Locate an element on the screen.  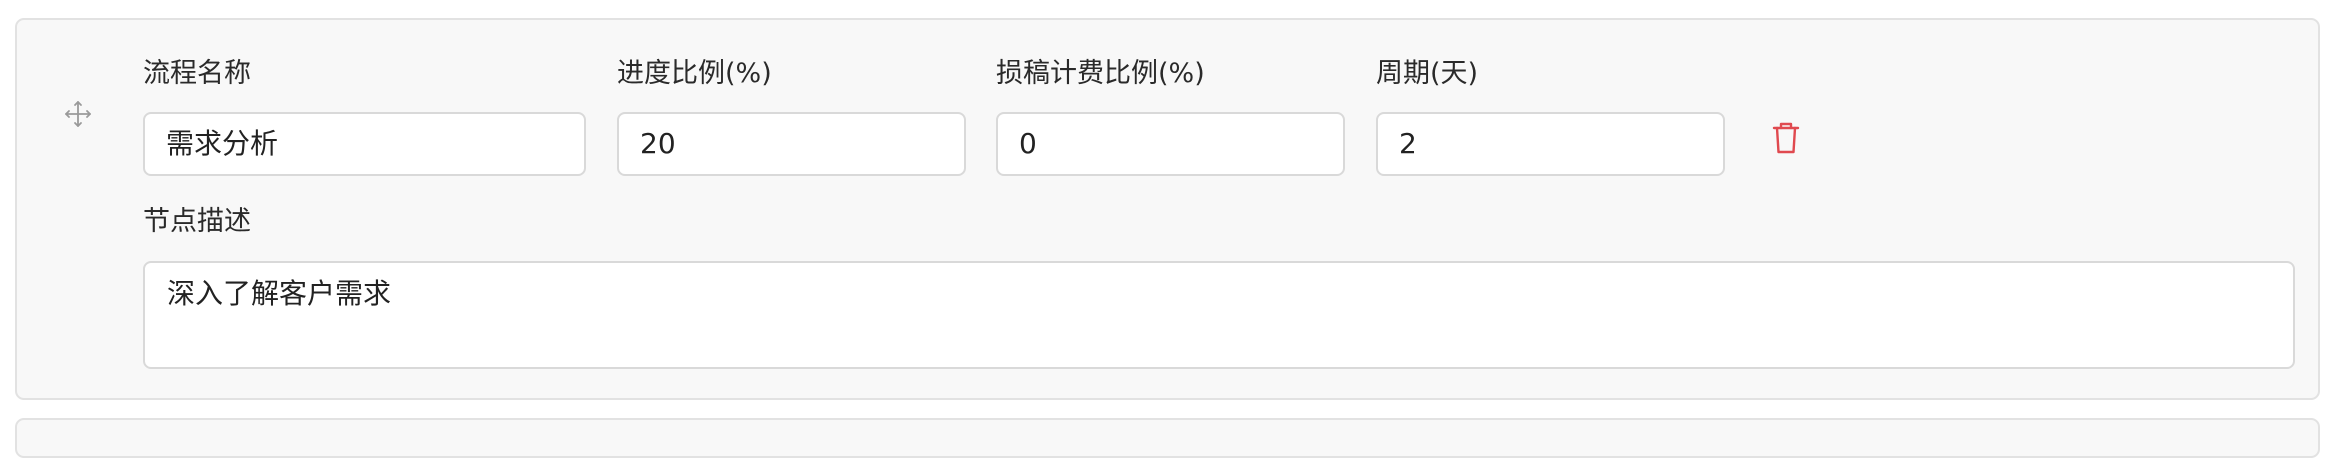
cancel-fee-ratio-input: 0 is located at coordinates (1170, 144).